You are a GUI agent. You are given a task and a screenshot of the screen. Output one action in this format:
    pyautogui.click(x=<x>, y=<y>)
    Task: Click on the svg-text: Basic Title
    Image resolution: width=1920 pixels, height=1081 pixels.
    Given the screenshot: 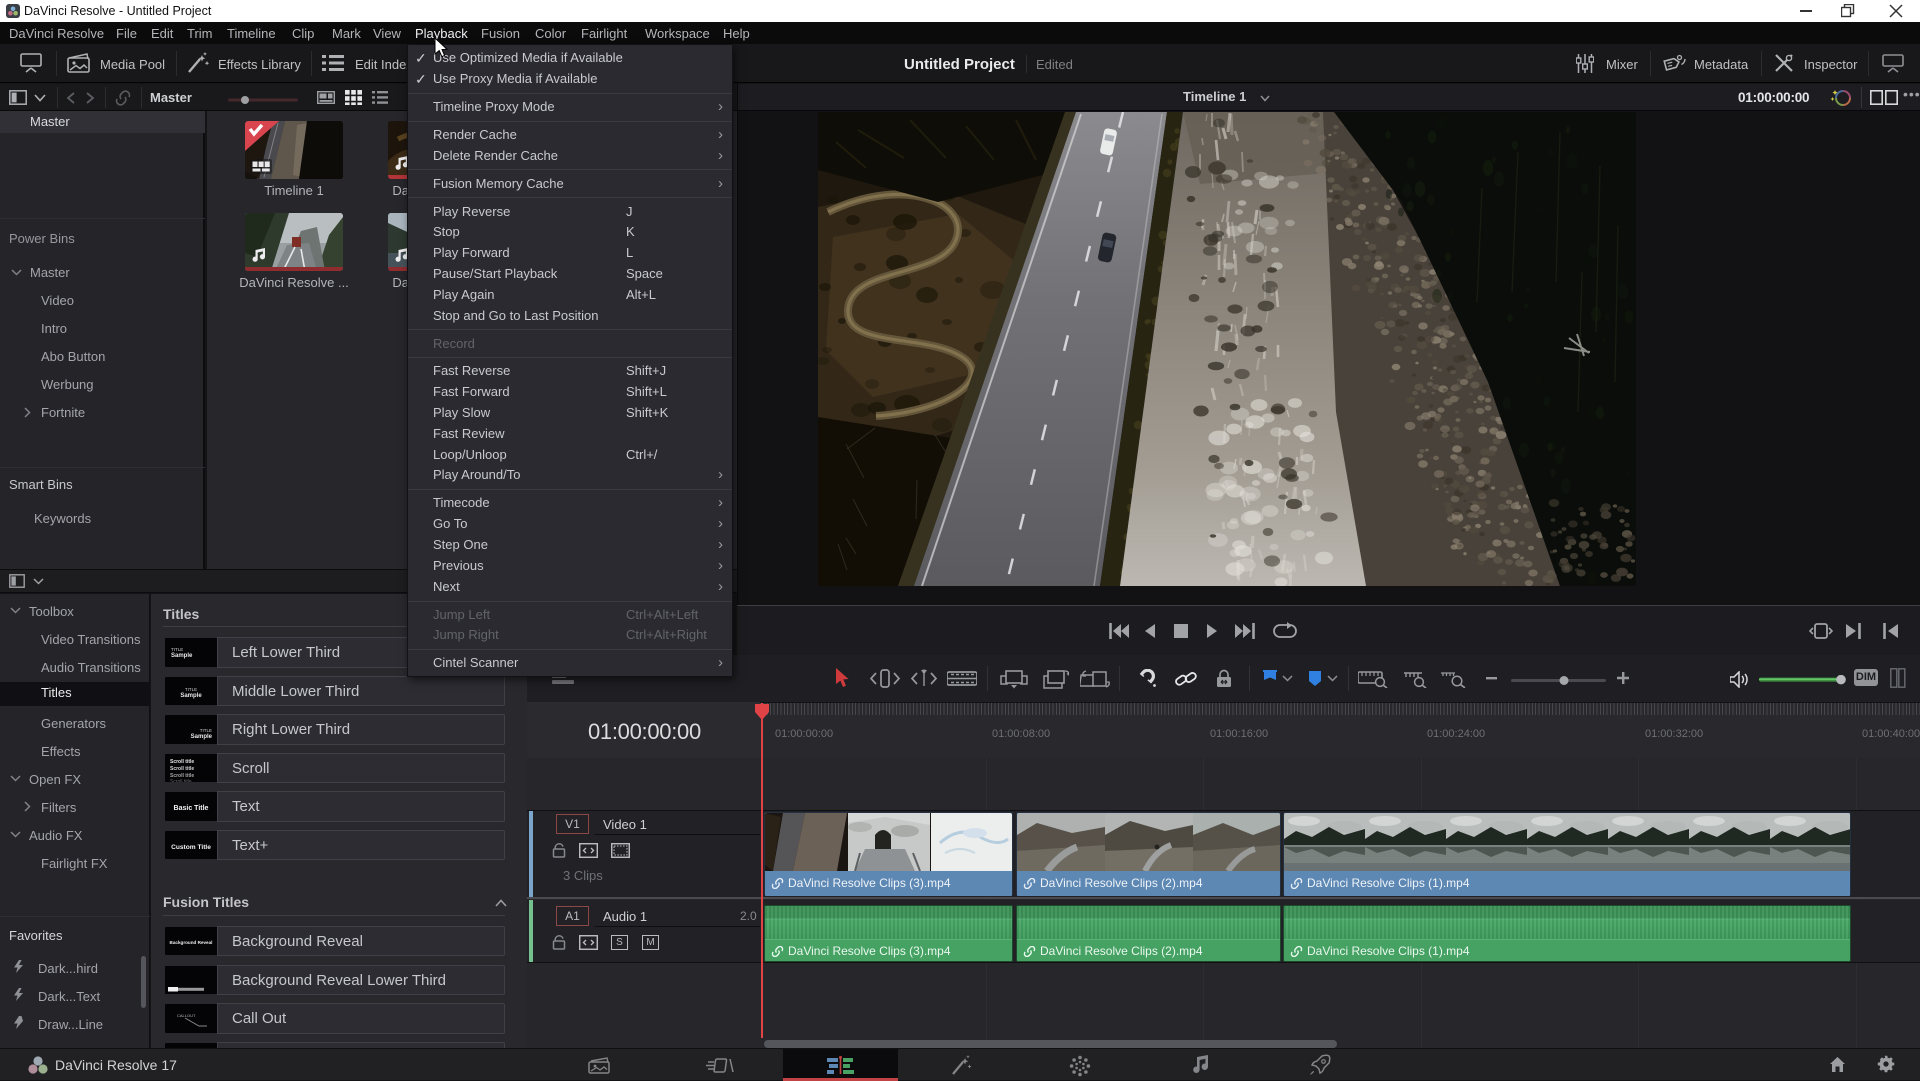 What is the action you would take?
    pyautogui.click(x=191, y=808)
    